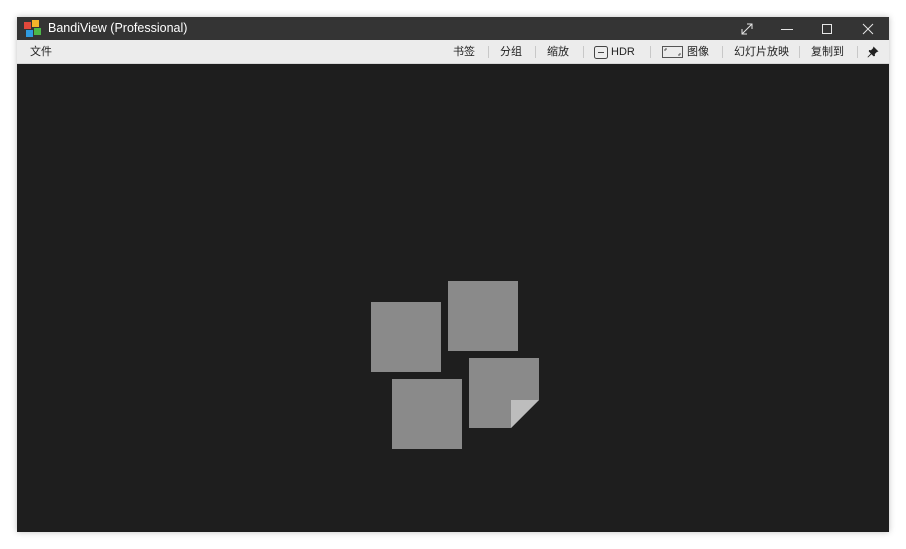 This screenshot has width=906, height=549. Describe the element at coordinates (685, 52) in the screenshot. I see `toolbar-image: 图像` at that location.